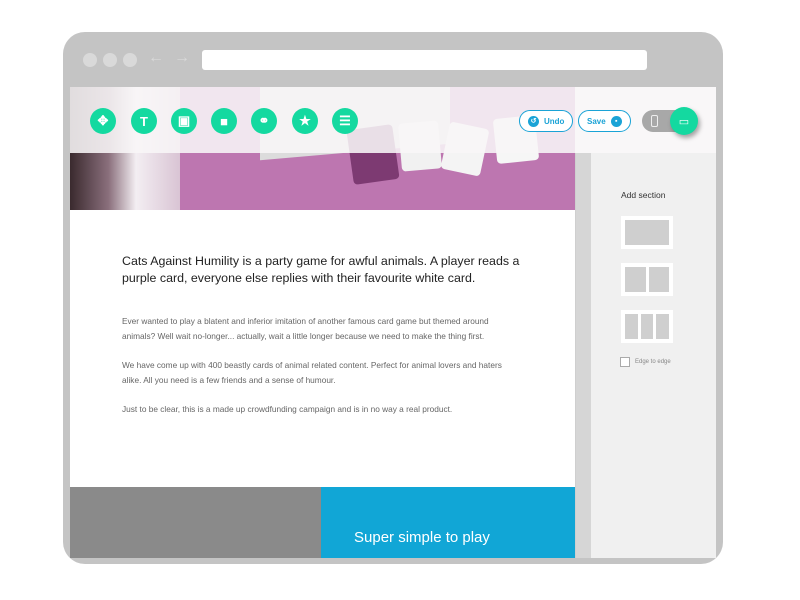  I want to click on desktop-icon: ▭, so click(684, 121).